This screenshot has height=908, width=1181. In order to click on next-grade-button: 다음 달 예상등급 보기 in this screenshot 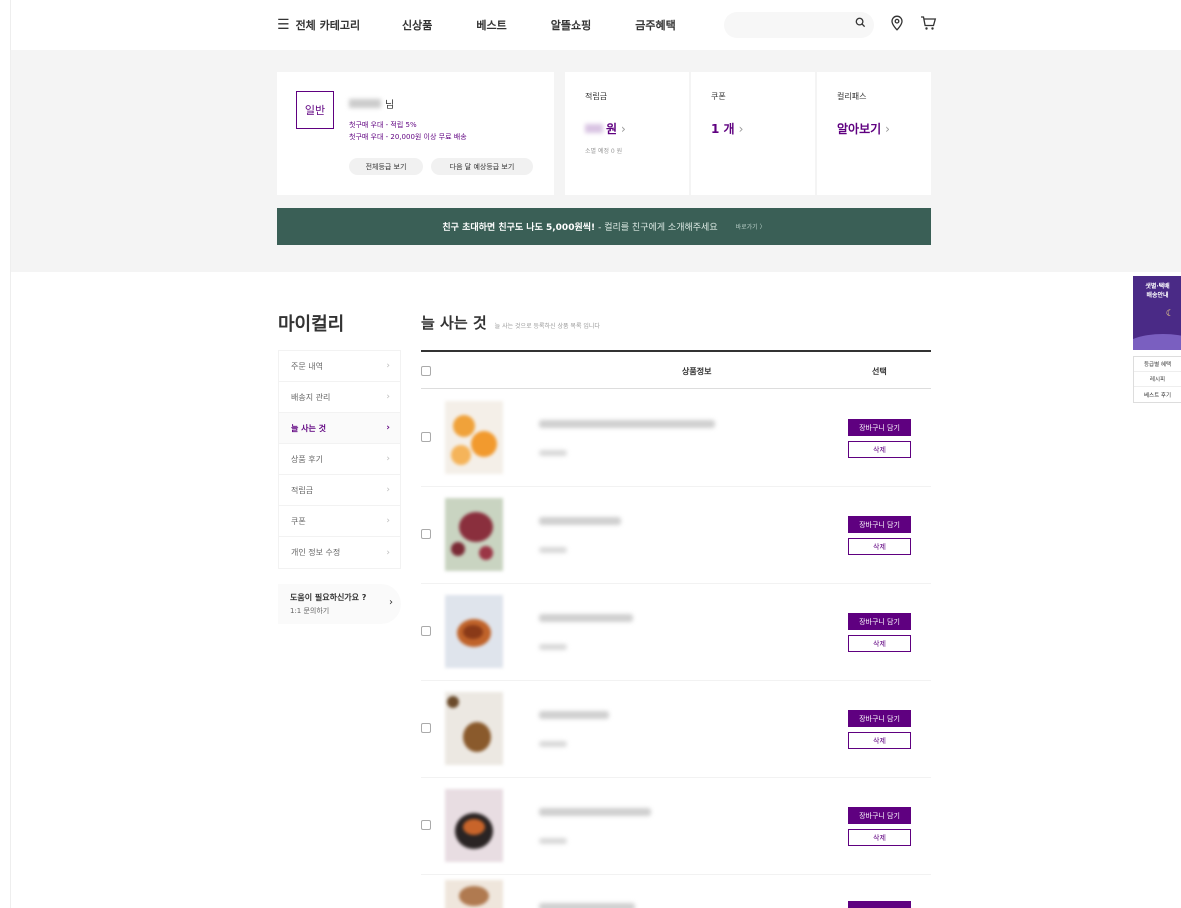, I will do `click(482, 166)`.